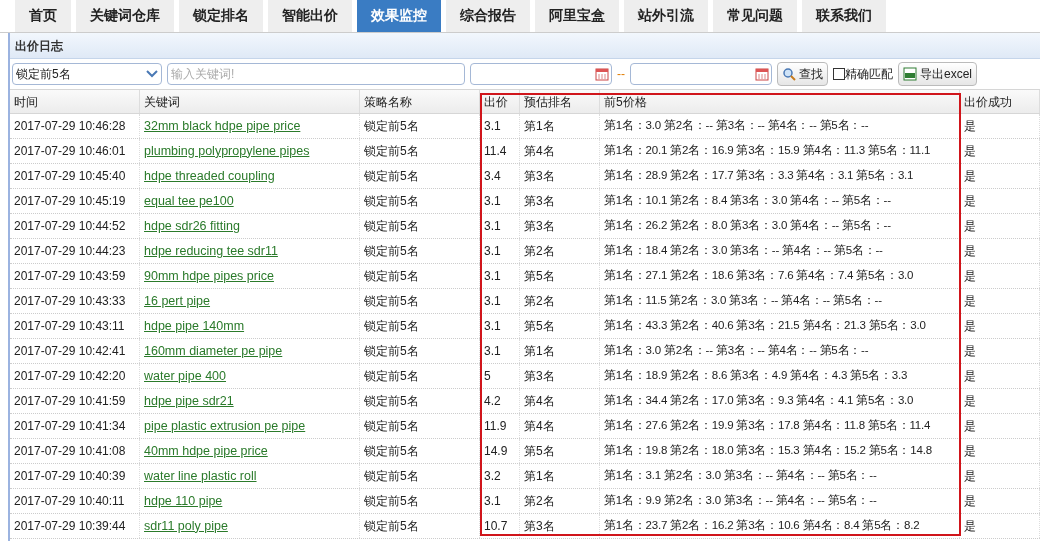  I want to click on start-date-field, so click(541, 74).